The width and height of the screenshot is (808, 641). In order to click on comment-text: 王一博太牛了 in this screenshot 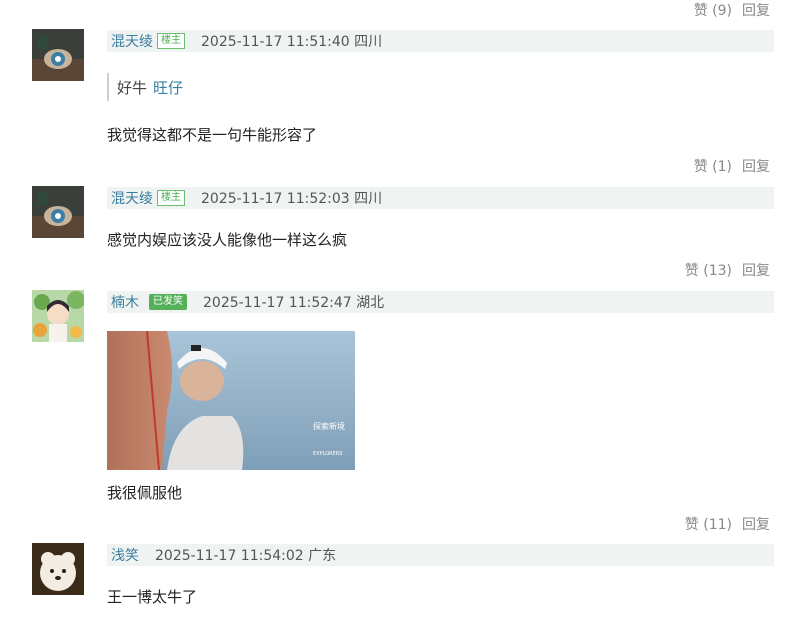, I will do `click(152, 597)`.